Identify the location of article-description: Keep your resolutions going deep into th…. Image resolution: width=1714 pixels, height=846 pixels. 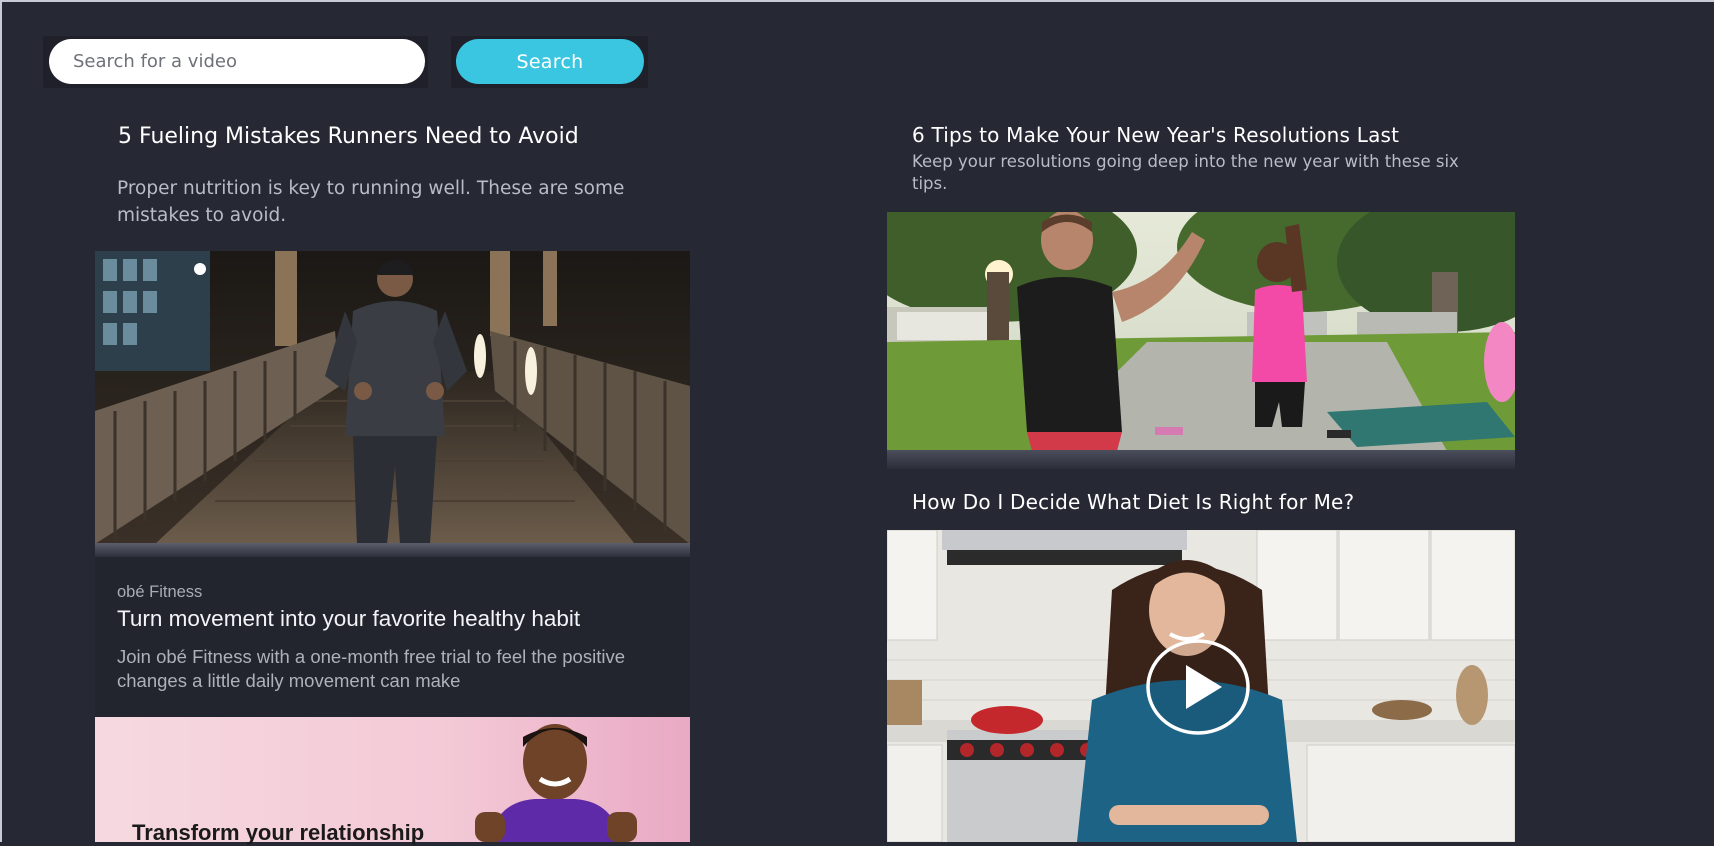
(1185, 172).